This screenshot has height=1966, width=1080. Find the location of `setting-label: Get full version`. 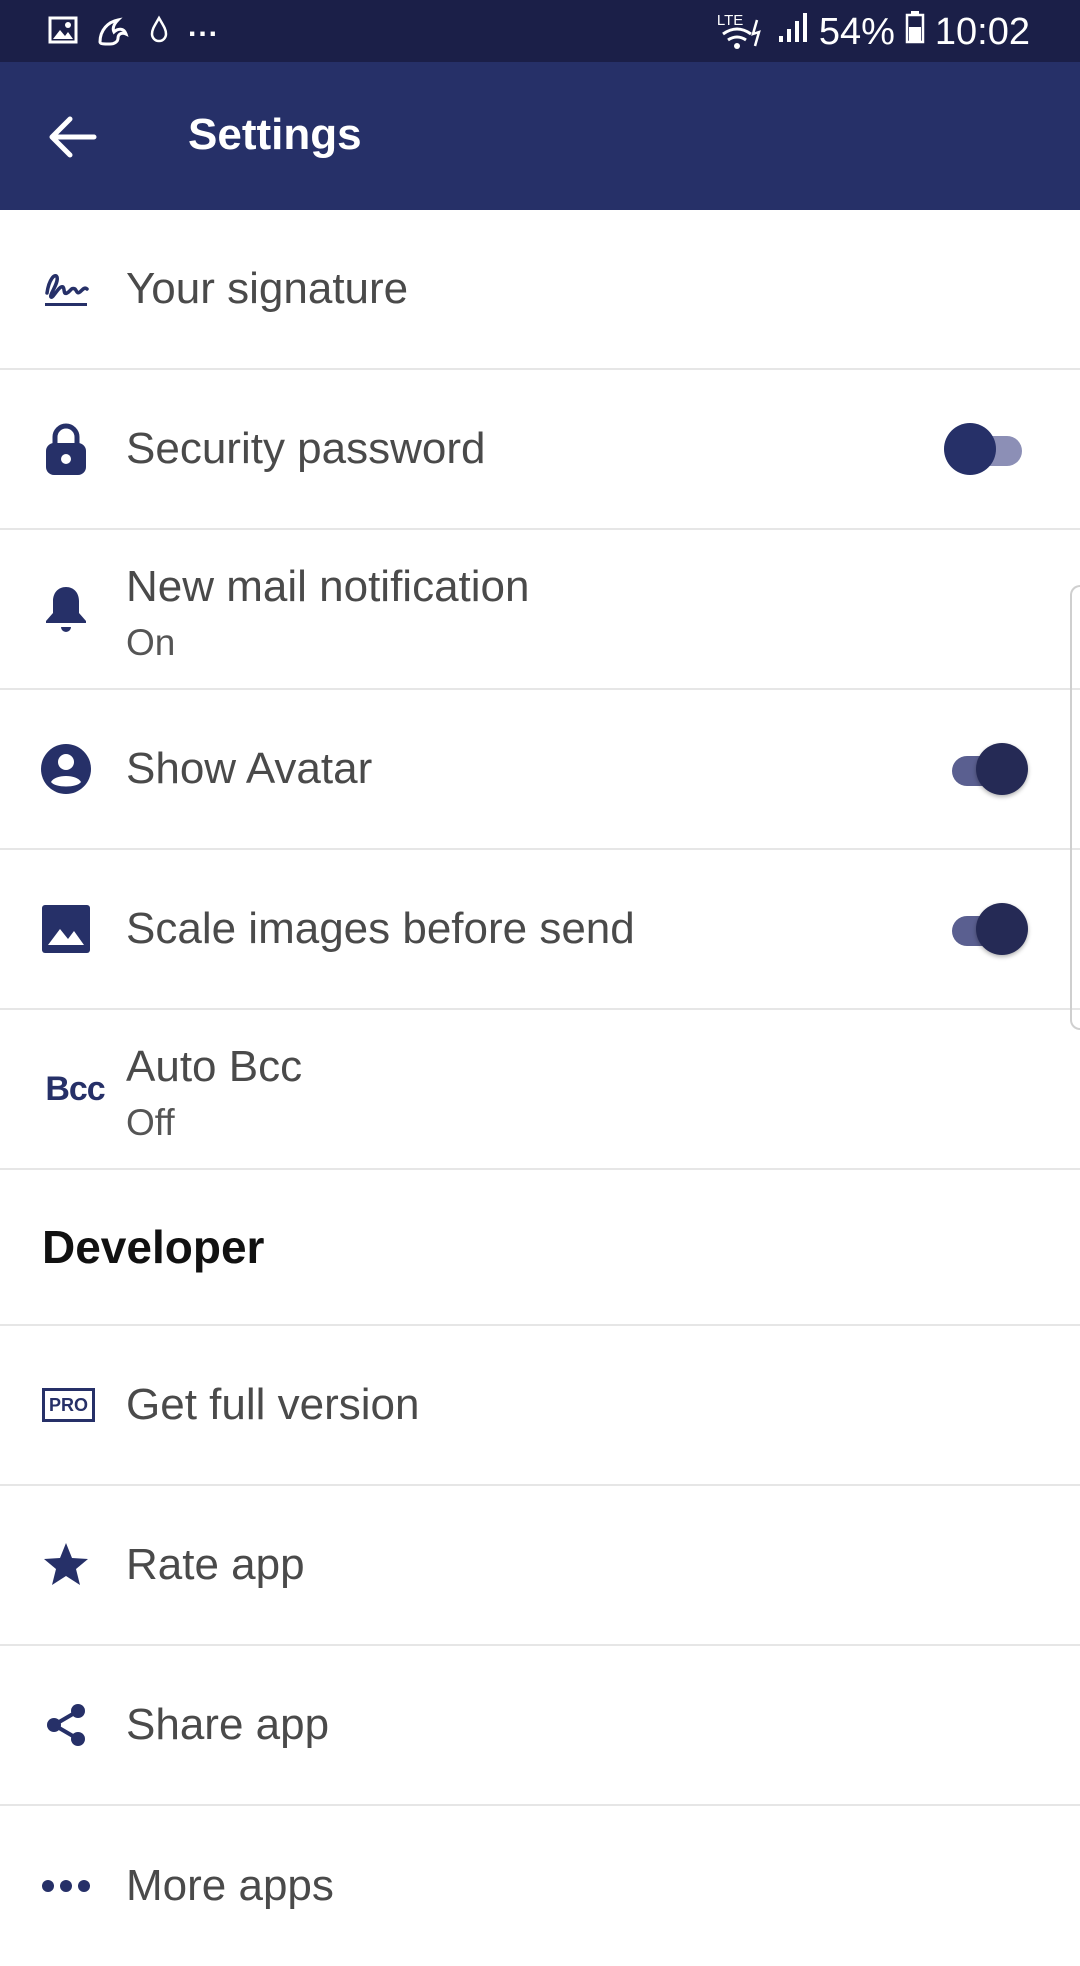

setting-label: Get full version is located at coordinates (273, 1404).